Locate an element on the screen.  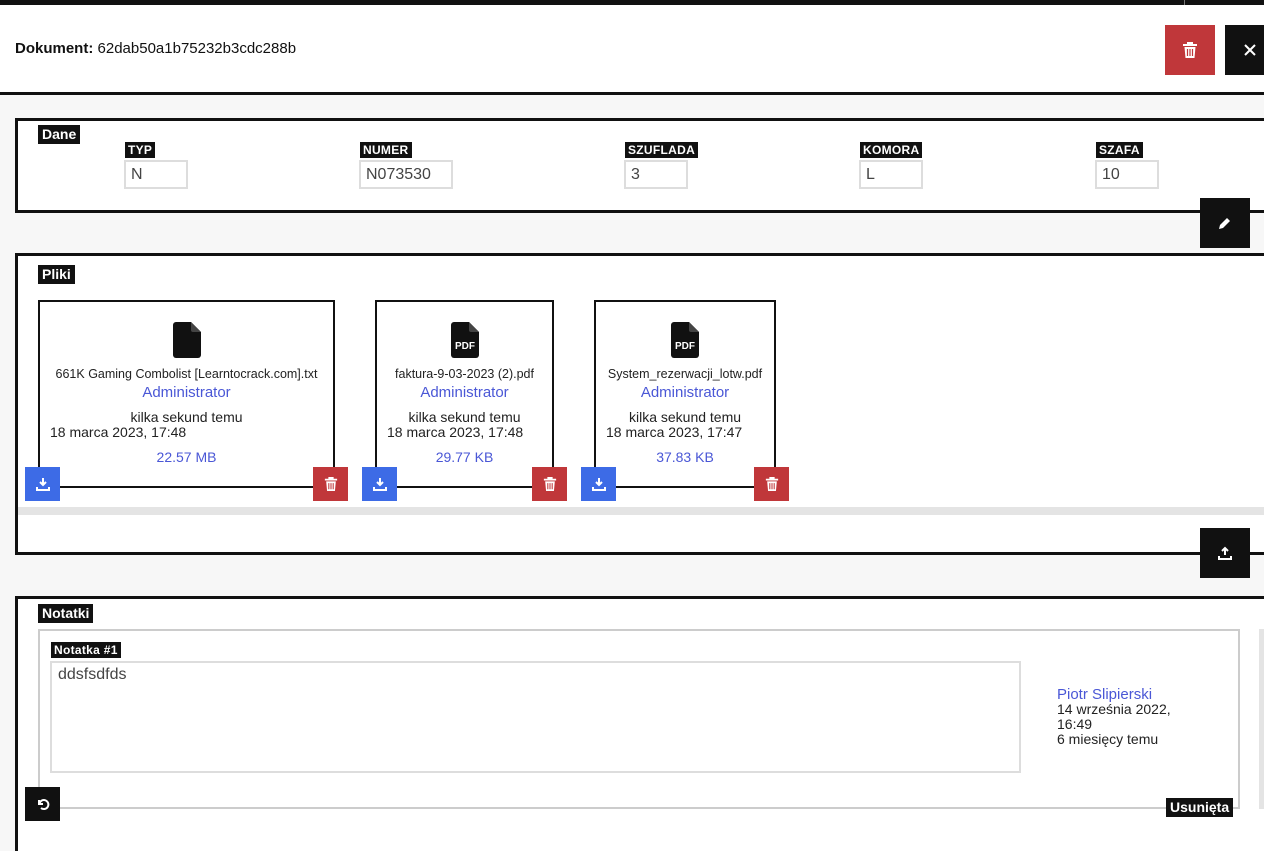
note-date-line1: 14 września 2022, is located at coordinates (1114, 709).